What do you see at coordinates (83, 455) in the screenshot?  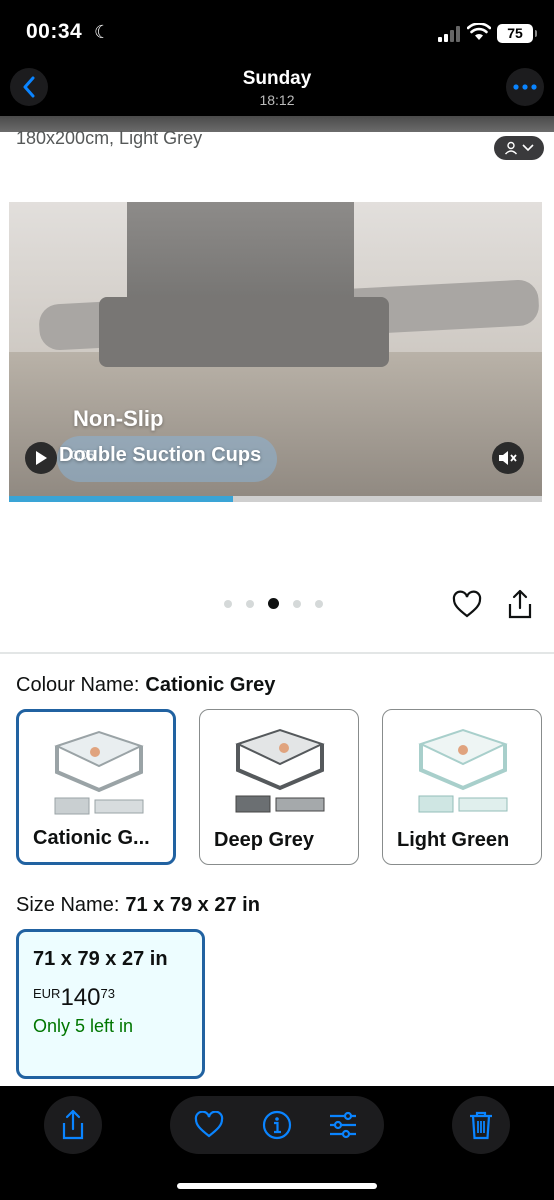 I see `video-timestamp: 0:05` at bounding box center [83, 455].